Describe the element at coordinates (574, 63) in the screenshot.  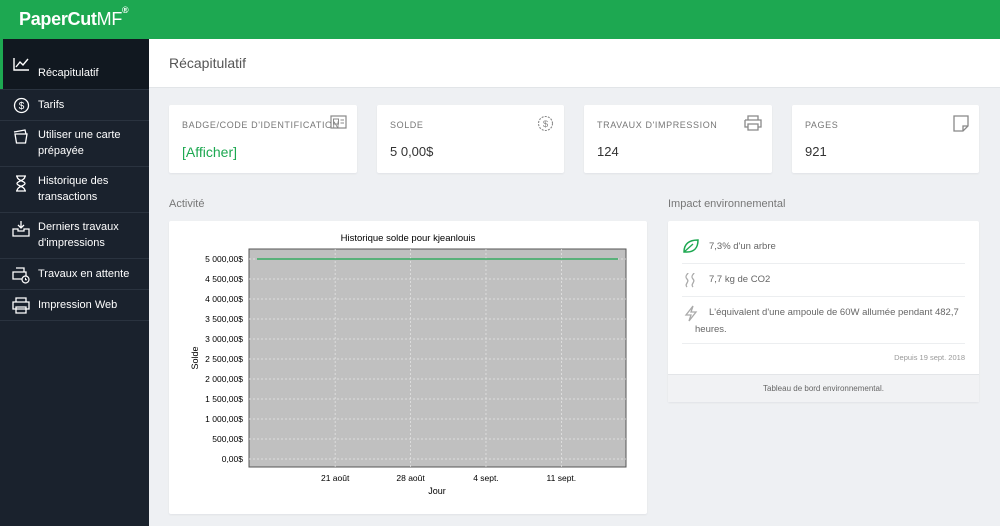
I see `page-header: Récapitulatif` at that location.